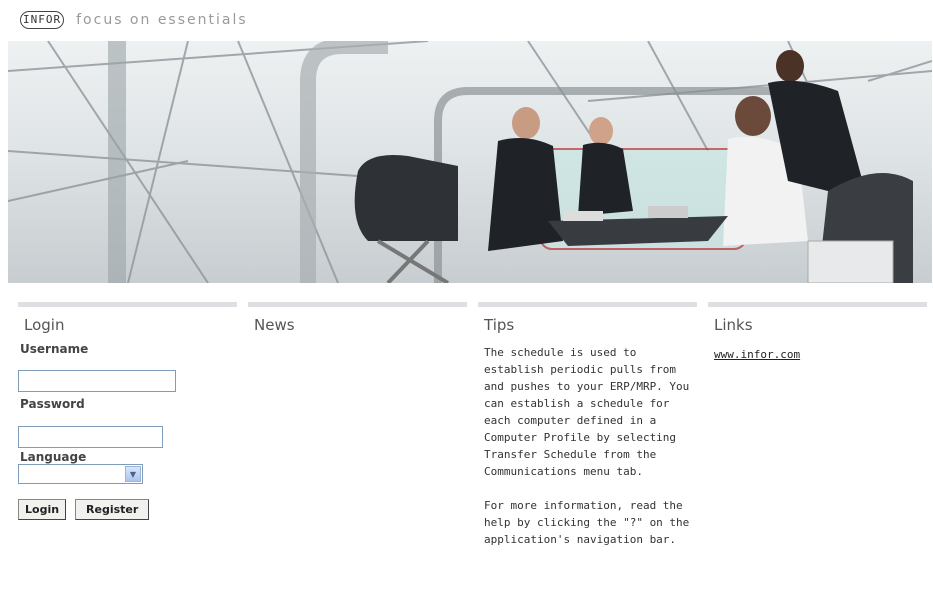 This screenshot has height=609, width=933. Describe the element at coordinates (162, 20) in the screenshot. I see `tagline: focus on essentials` at that location.